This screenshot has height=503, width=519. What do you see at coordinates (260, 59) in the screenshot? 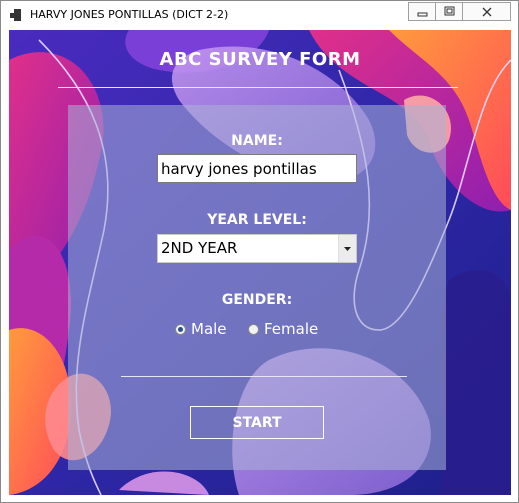
I see `form-heading: ABC SURVEY FORM` at bounding box center [260, 59].